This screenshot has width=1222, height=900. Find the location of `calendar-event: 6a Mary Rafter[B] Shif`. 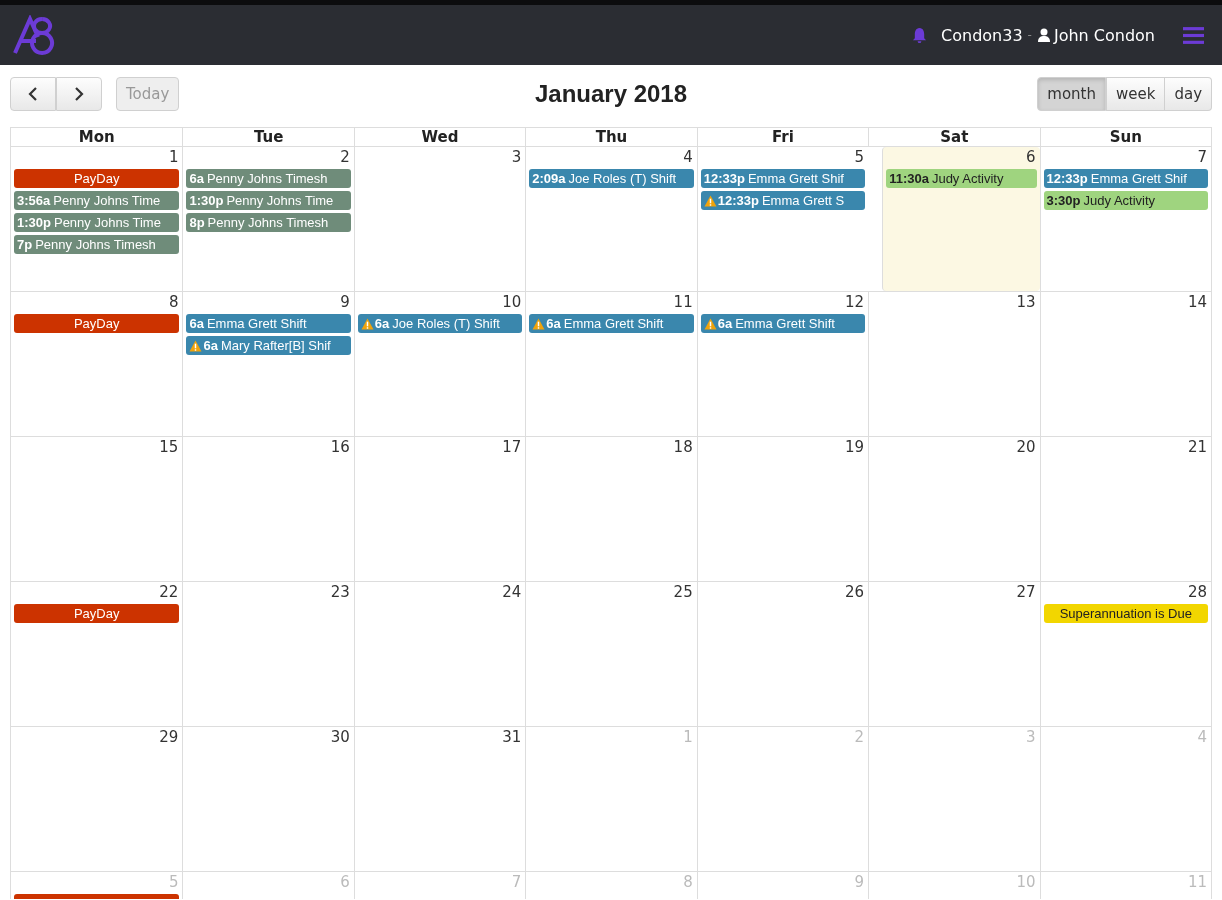

calendar-event: 6a Mary Rafter[B] Shif is located at coordinates (268, 345).